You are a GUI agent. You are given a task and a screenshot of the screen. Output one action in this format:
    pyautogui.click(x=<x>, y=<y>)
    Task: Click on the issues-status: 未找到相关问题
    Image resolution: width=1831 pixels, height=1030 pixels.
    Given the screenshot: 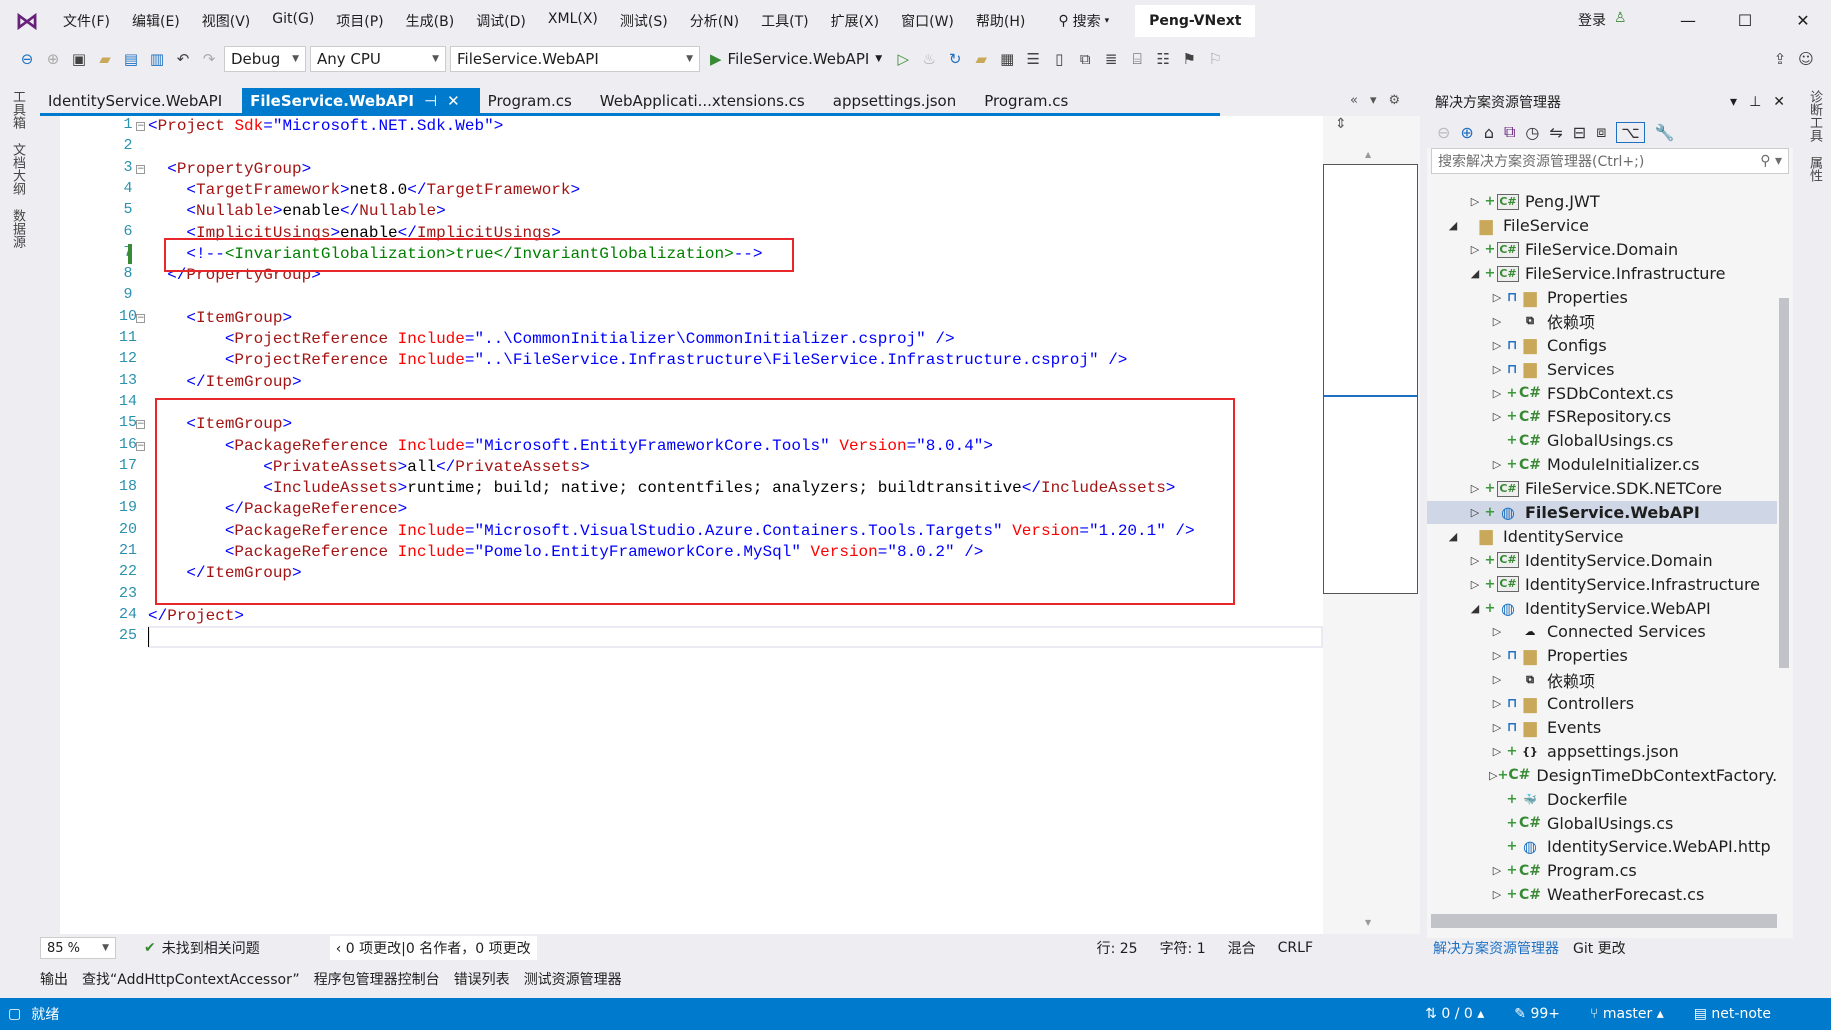 What is the action you would take?
    pyautogui.click(x=211, y=948)
    